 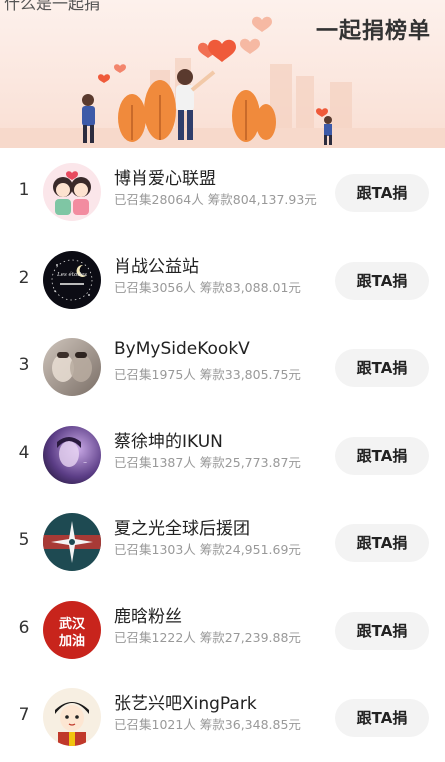 What do you see at coordinates (373, 31) in the screenshot?
I see `page-title: 一起捐榜单` at bounding box center [373, 31].